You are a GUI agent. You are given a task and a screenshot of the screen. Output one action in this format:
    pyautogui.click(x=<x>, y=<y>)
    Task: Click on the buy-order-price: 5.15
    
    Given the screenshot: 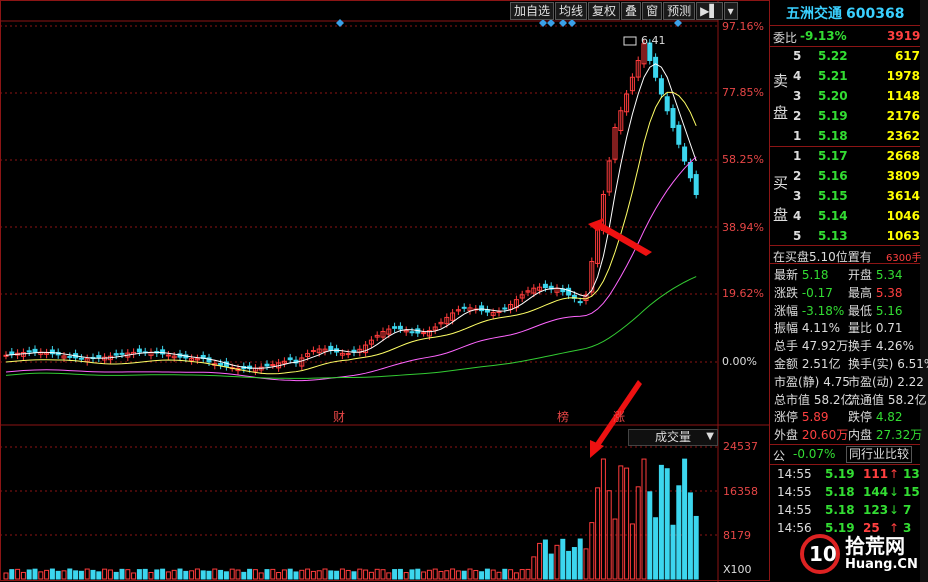 What is the action you would take?
    pyautogui.click(x=833, y=196)
    